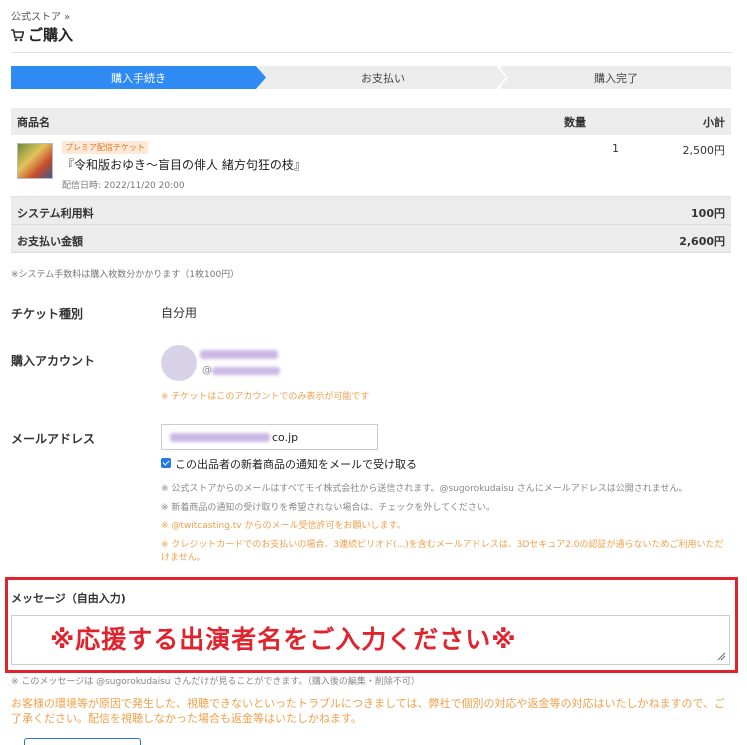  What do you see at coordinates (283, 639) in the screenshot?
I see `message-annotation: ※応援する出演者名をご入力ください※` at bounding box center [283, 639].